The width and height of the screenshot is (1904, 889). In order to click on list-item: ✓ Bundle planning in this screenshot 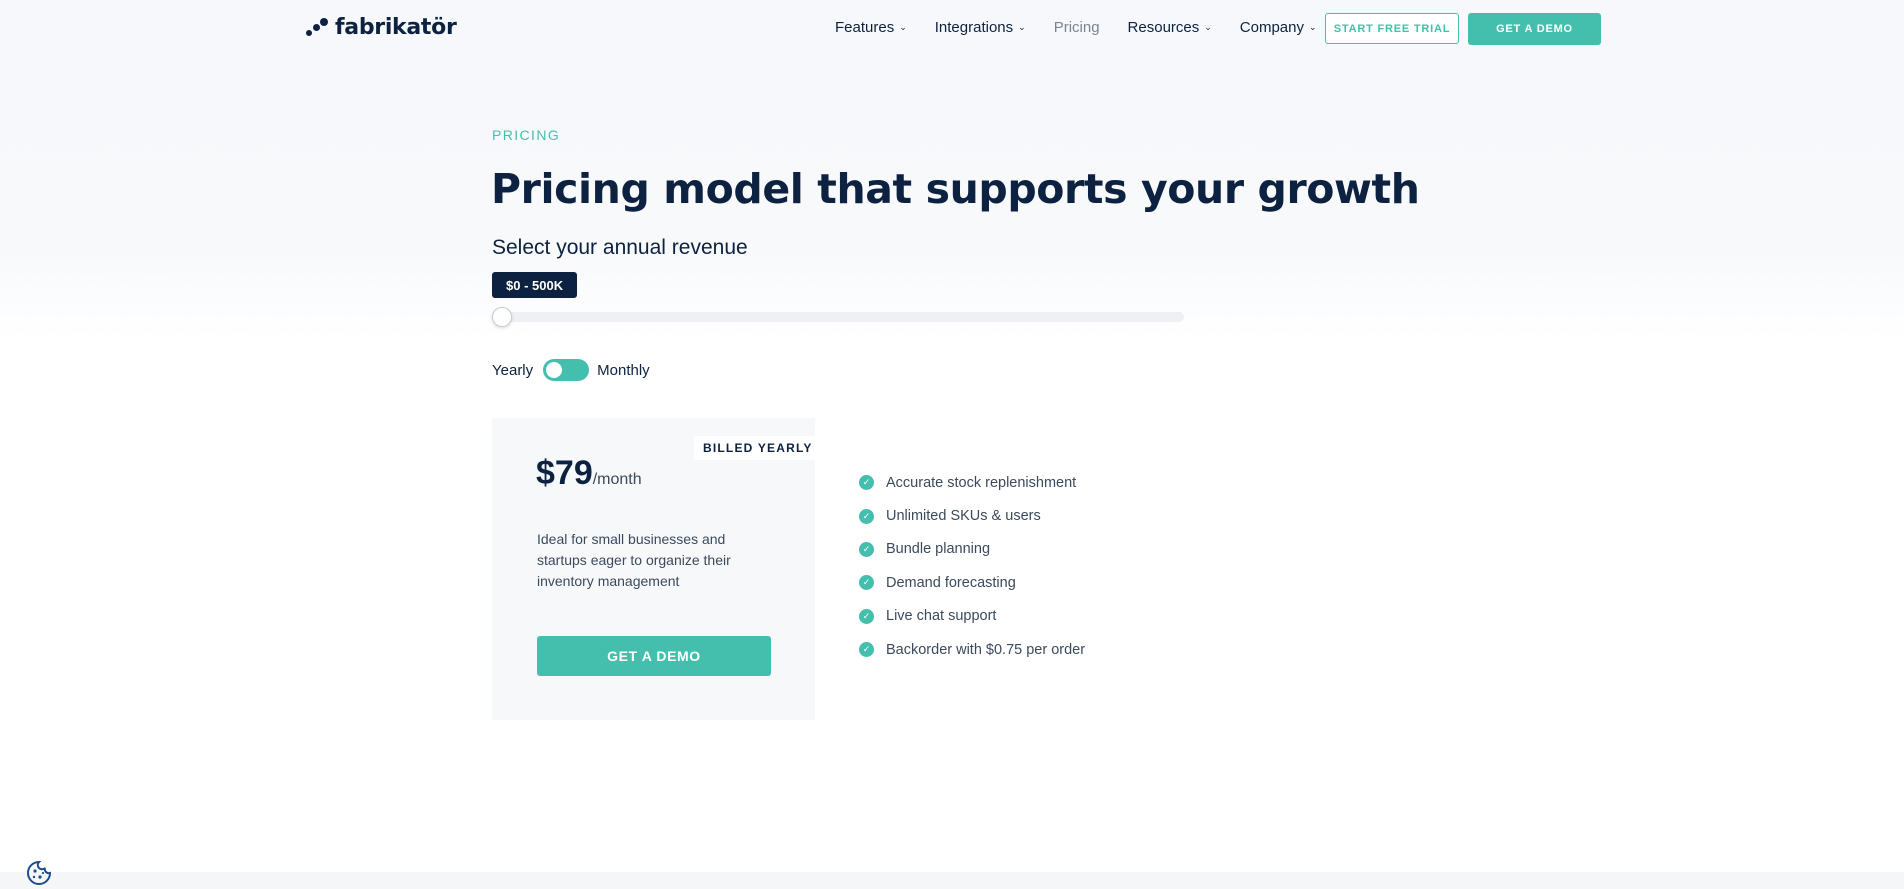, I will do `click(972, 549)`.